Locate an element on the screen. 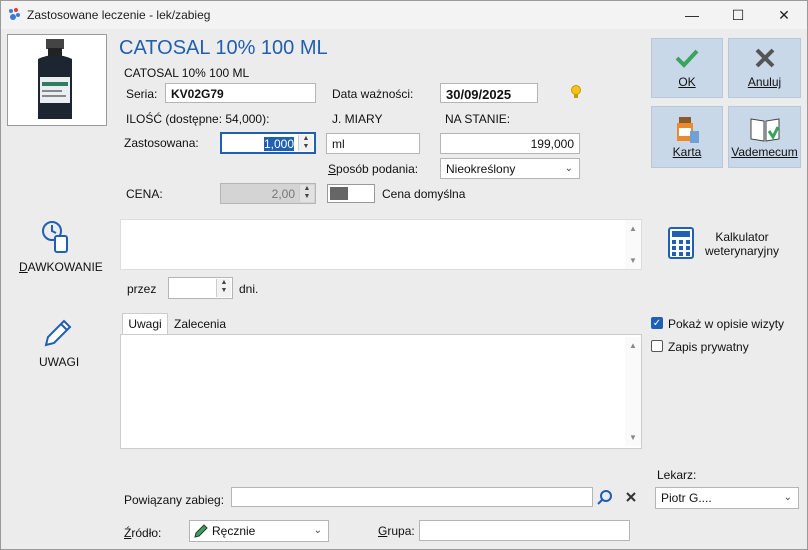 The width and height of the screenshot is (808, 550). tab-uwagi: Uwagi is located at coordinates (145, 323).